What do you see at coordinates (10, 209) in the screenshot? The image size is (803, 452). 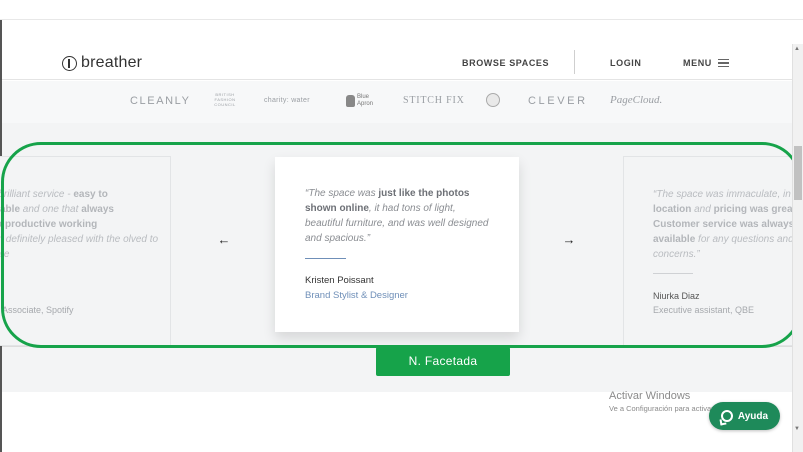 I see `quote-bold: rdable` at bounding box center [10, 209].